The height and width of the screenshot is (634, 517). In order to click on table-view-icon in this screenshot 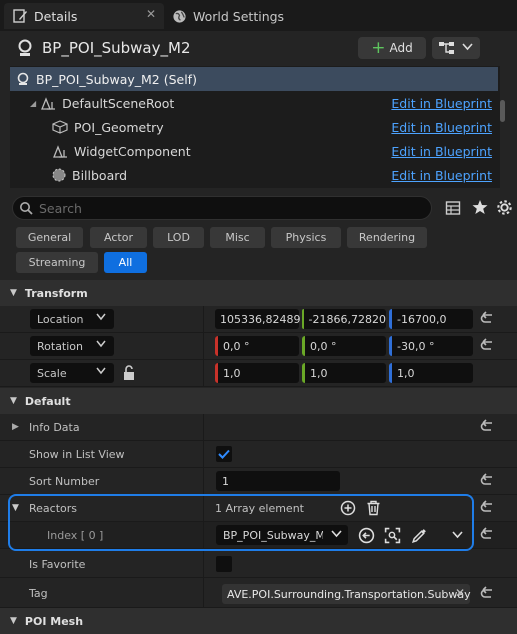, I will do `click(453, 208)`.